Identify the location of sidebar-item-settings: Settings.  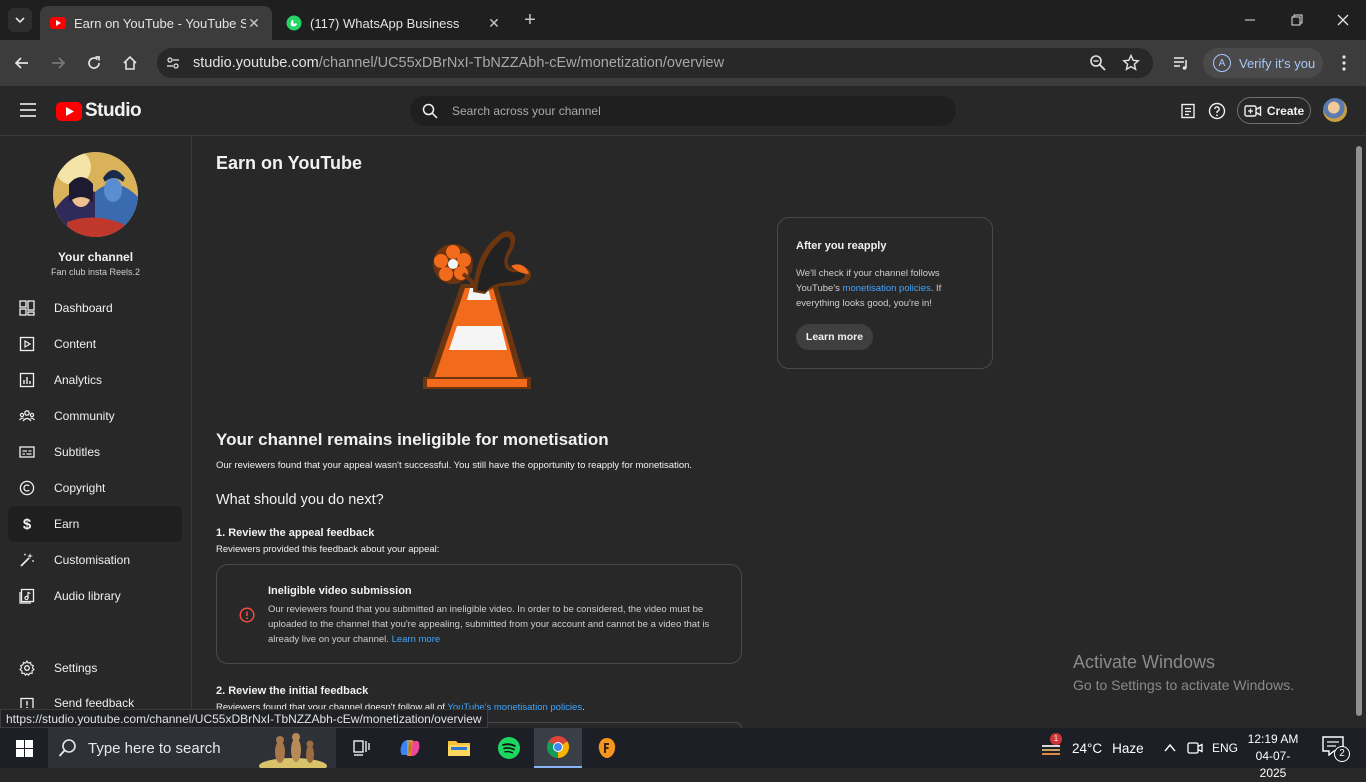
(95, 668).